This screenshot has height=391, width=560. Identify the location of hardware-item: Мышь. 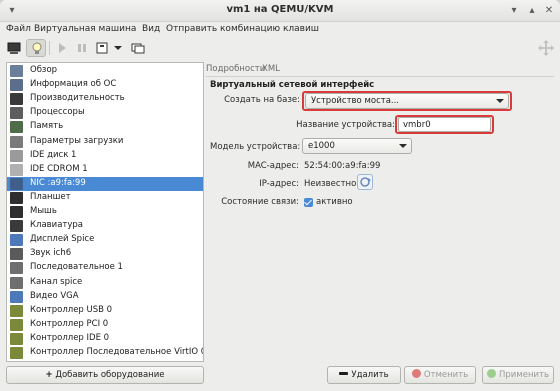
(105, 212).